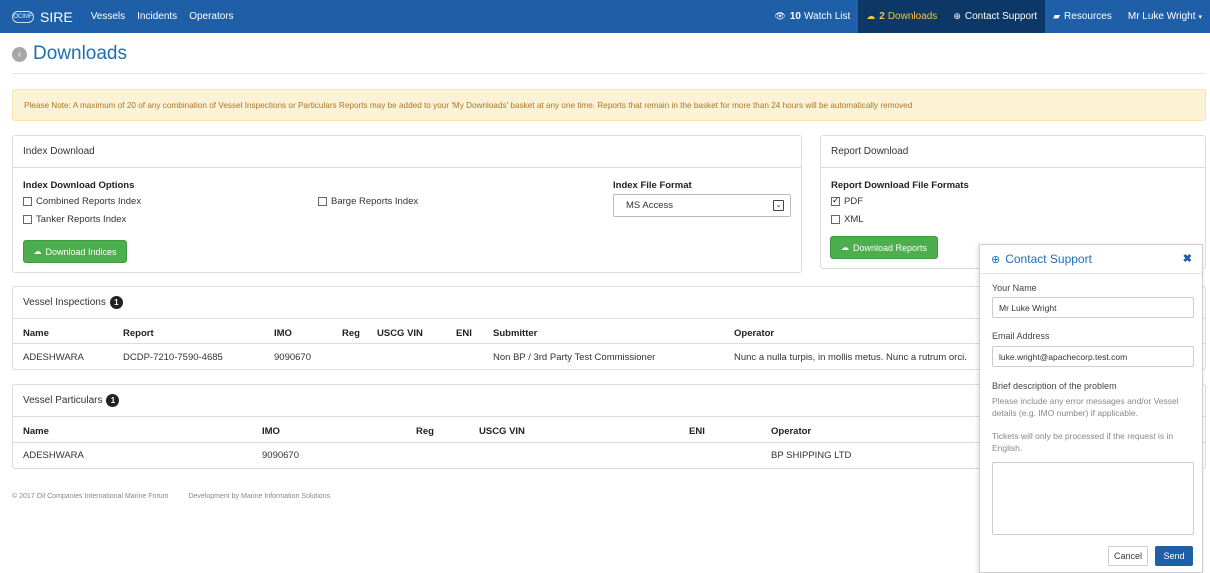  What do you see at coordinates (1128, 556) in the screenshot?
I see `cancel-button: Cancel` at bounding box center [1128, 556].